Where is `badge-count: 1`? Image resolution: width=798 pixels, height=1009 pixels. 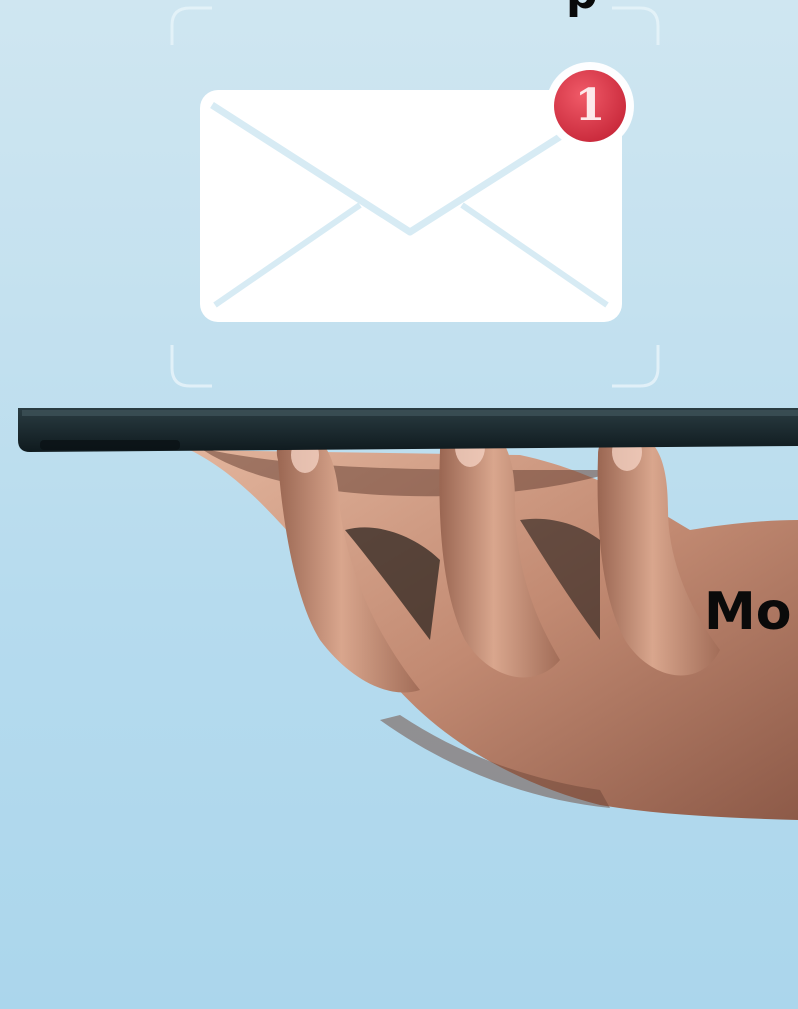 badge-count: 1 is located at coordinates (590, 105).